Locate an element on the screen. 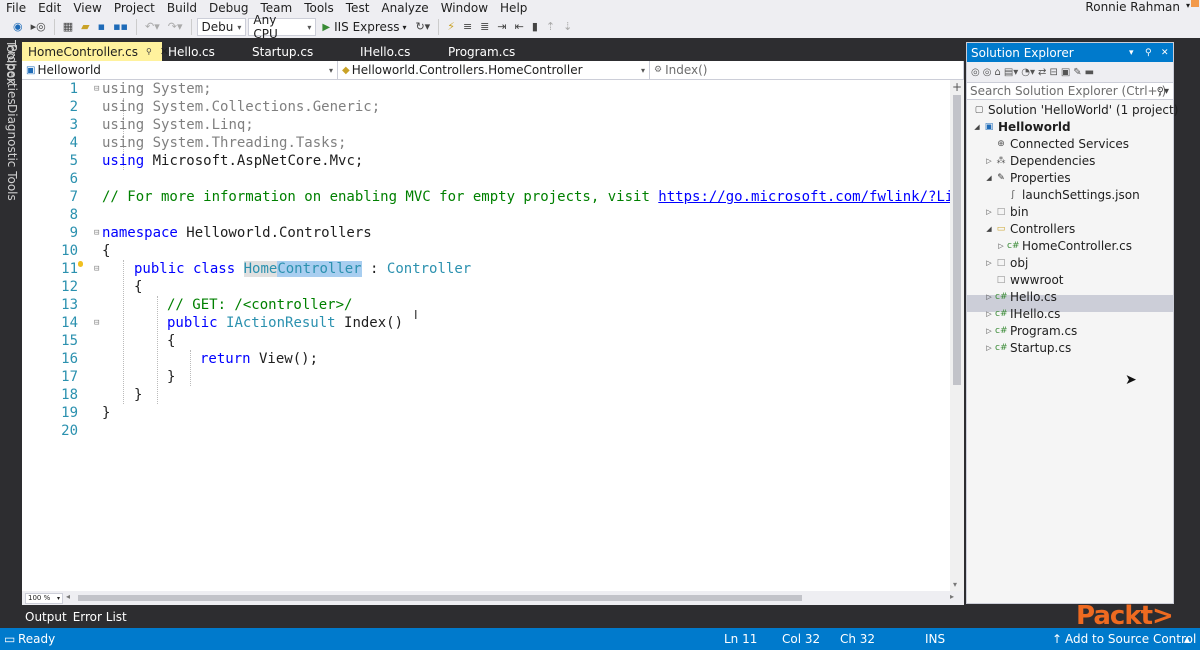 The height and width of the screenshot is (650, 1200). menu-window: Window is located at coordinates (464, 8).